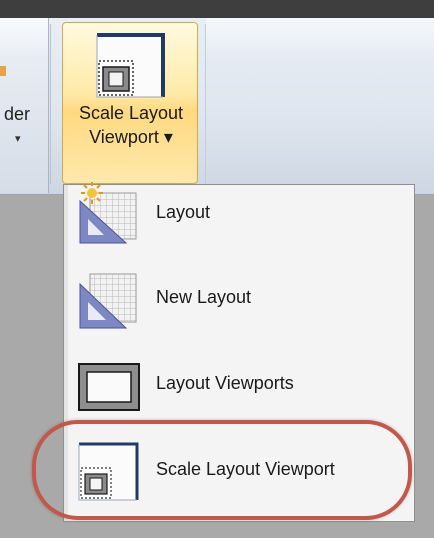  What do you see at coordinates (3, 71) in the screenshot?
I see `partial-icon-fragment` at bounding box center [3, 71].